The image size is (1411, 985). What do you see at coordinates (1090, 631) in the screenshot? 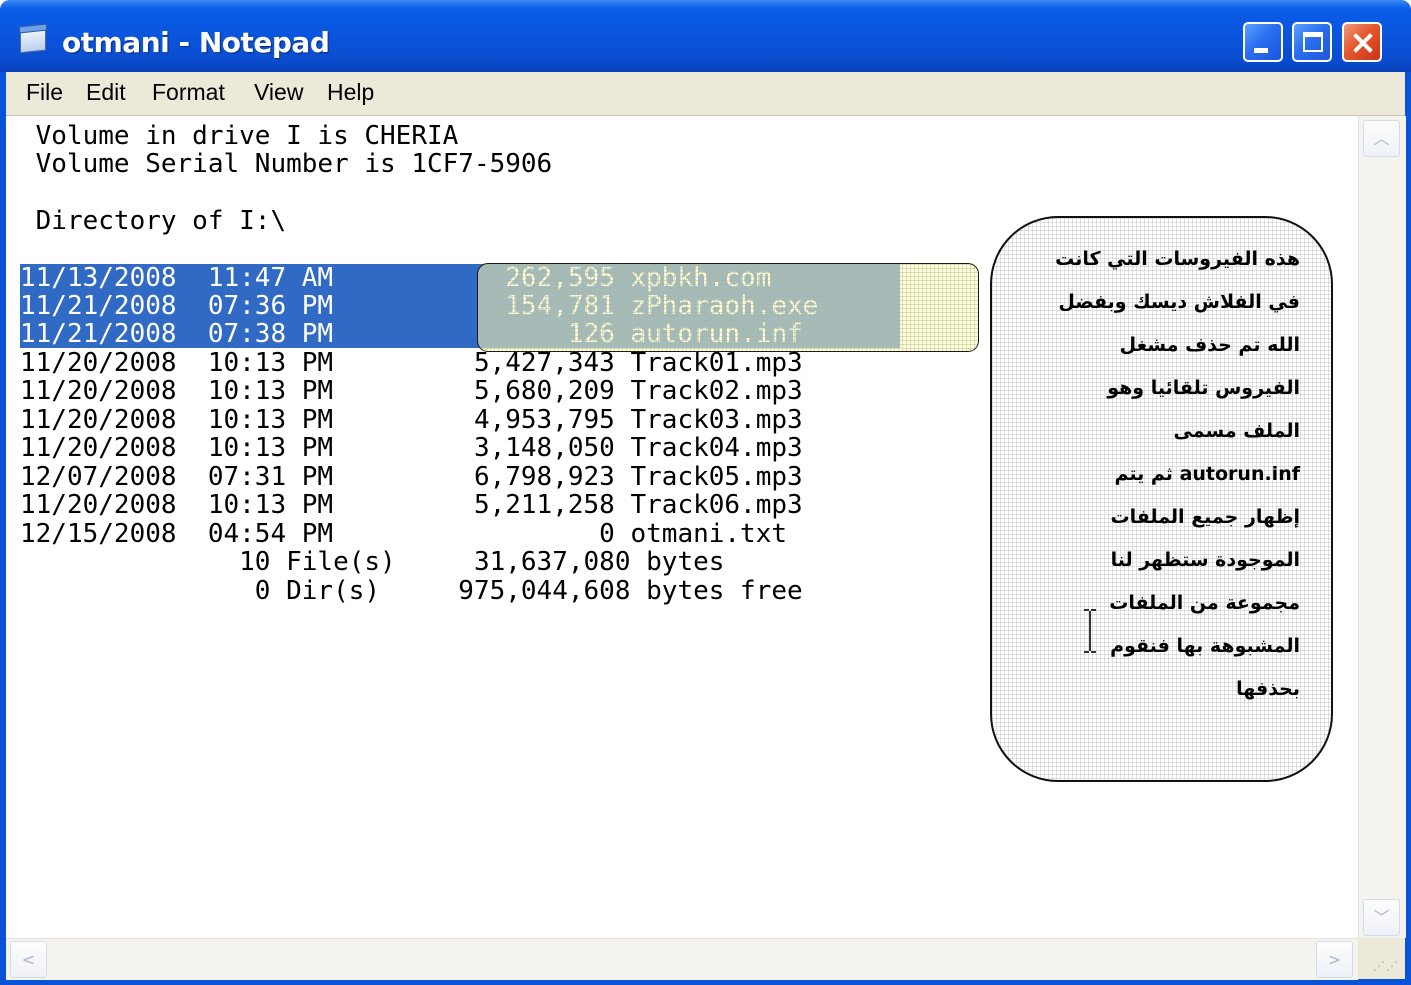
I see `text-cursor-icon` at bounding box center [1090, 631].